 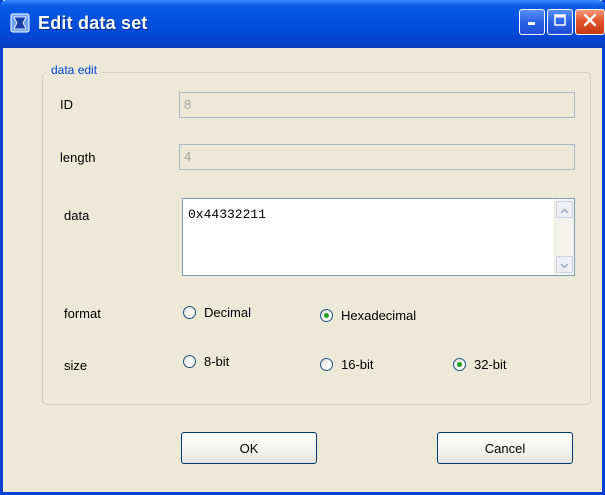 What do you see at coordinates (188, 104) in the screenshot?
I see `id-value: 8` at bounding box center [188, 104].